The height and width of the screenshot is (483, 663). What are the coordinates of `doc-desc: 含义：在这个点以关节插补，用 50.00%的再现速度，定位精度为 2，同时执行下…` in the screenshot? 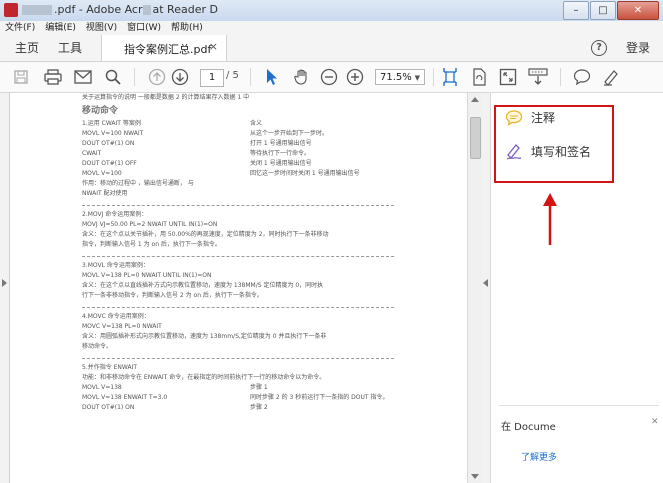 It's located at (205, 234).